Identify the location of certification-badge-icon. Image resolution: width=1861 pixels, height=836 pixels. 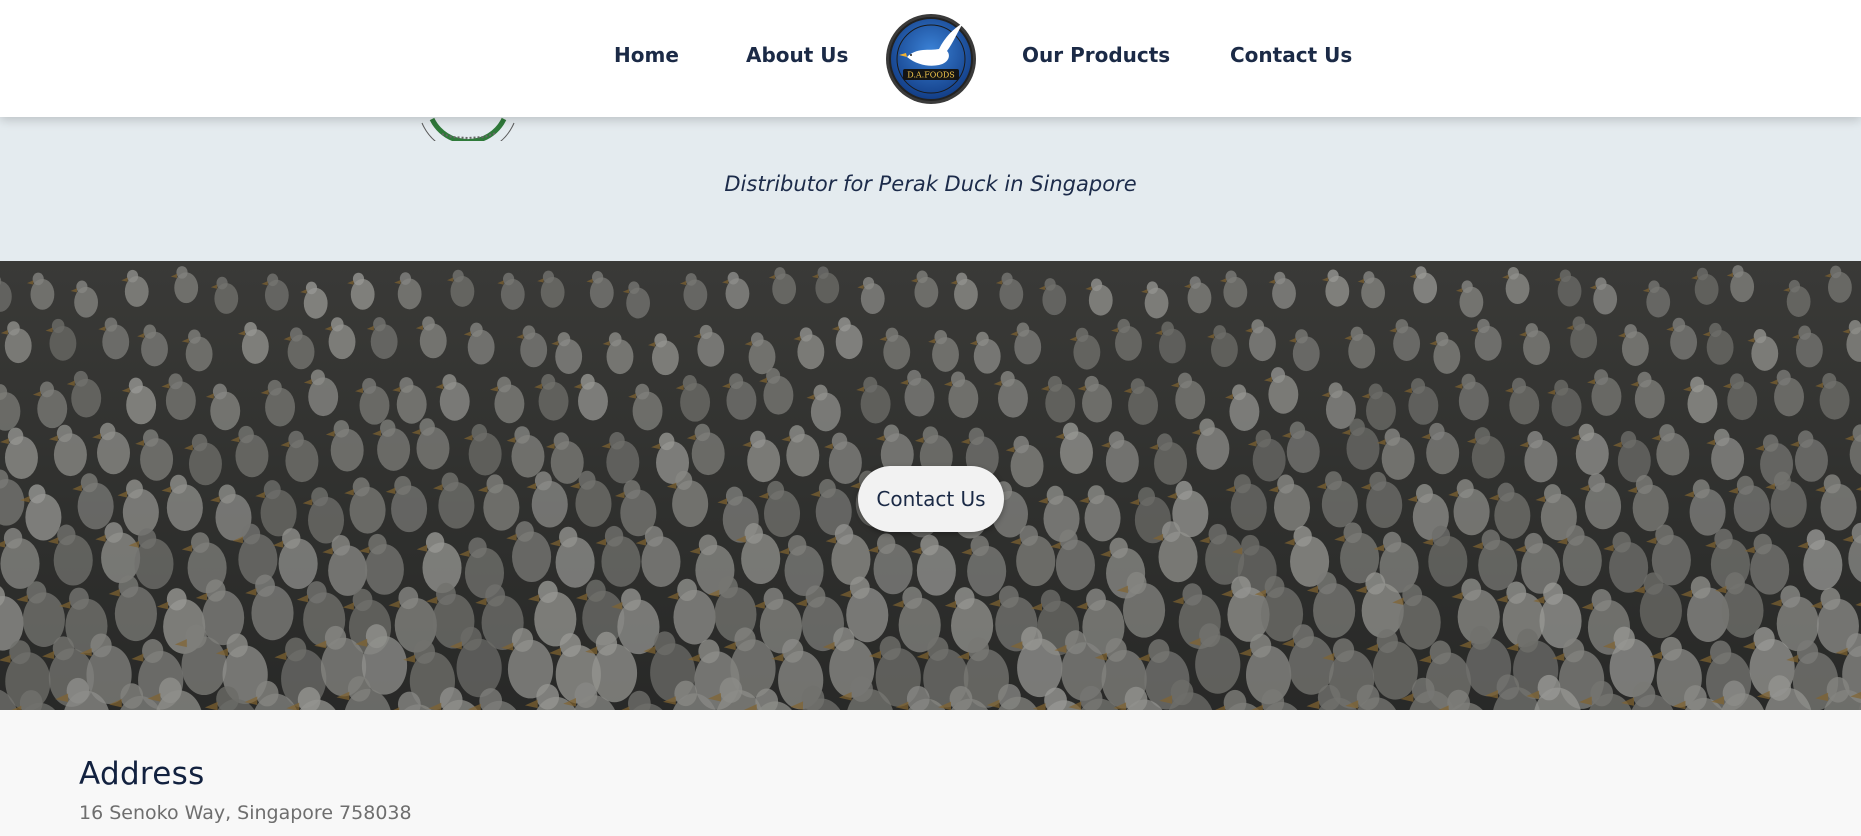
(468, 129).